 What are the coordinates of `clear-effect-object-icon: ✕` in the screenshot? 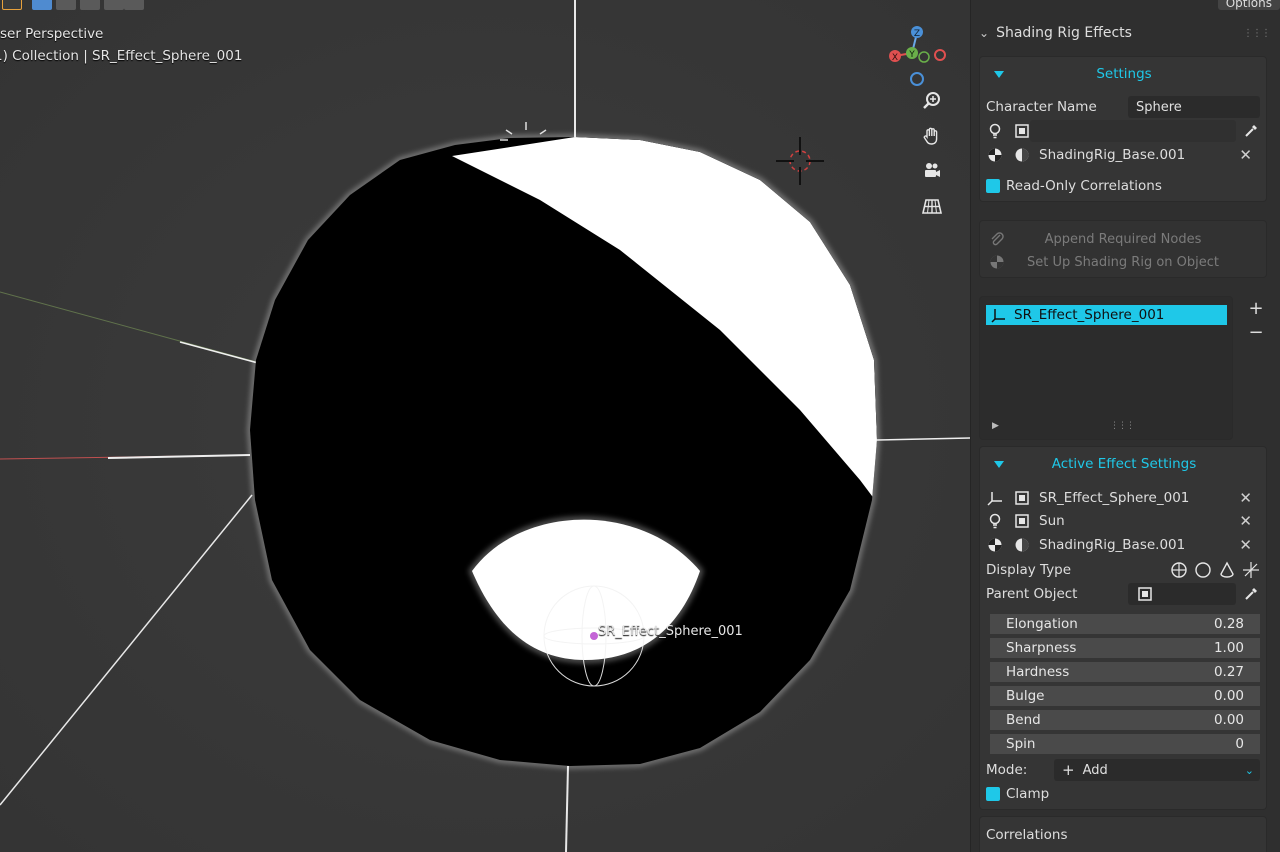 It's located at (1245, 498).